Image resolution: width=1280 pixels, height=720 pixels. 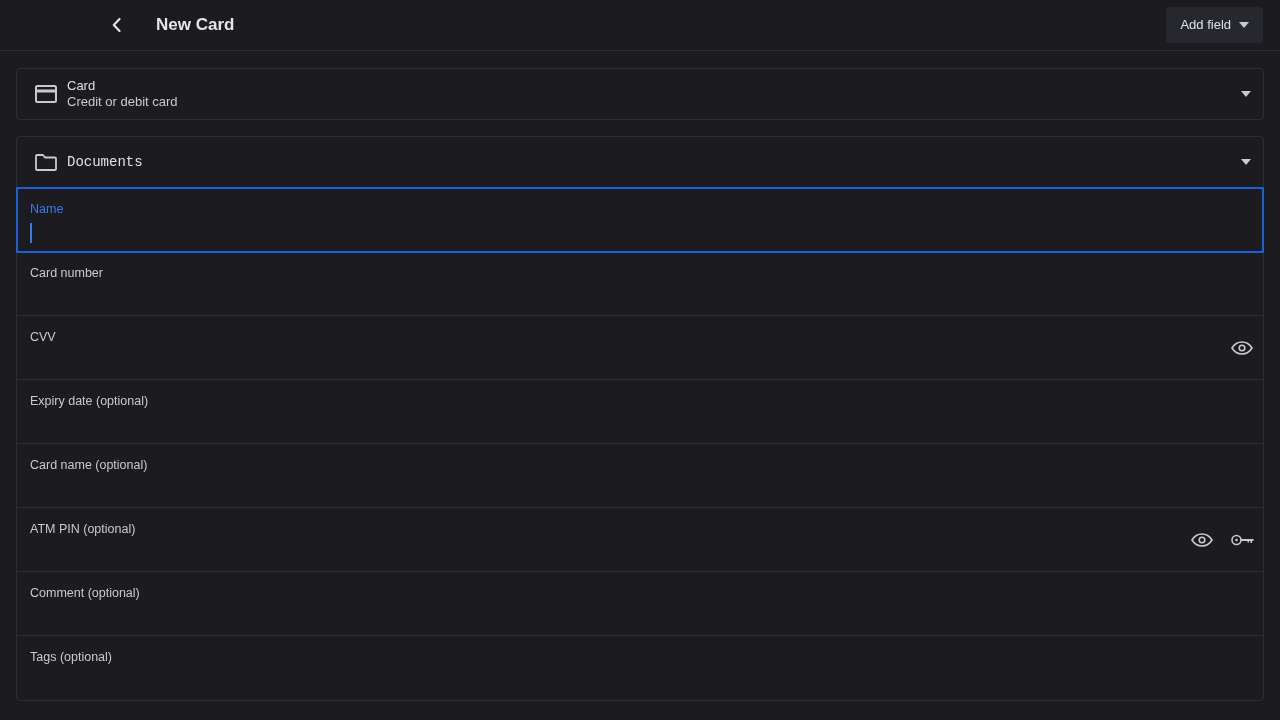 I want to click on item-type-subtitle: Credit or debit card, so click(x=123, y=102).